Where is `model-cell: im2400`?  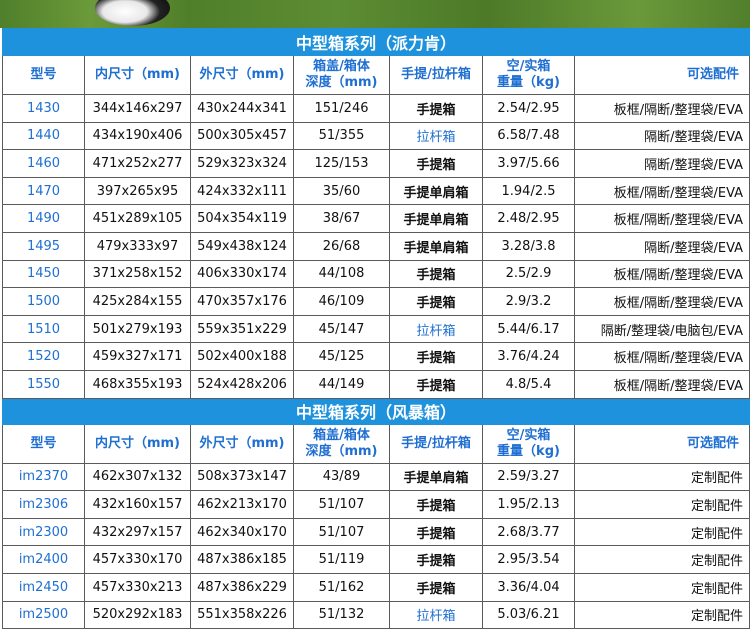 model-cell: im2400 is located at coordinates (43, 559).